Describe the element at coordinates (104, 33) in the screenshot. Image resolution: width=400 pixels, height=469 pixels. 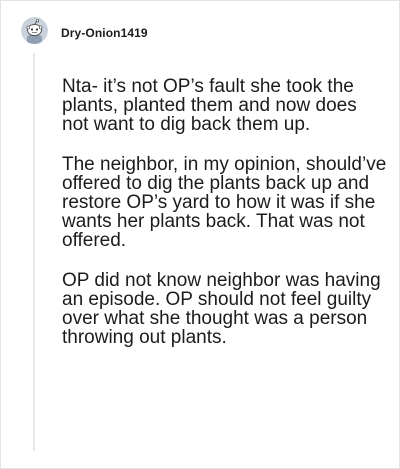
I see `comment-author: Dry-Onion1419` at that location.